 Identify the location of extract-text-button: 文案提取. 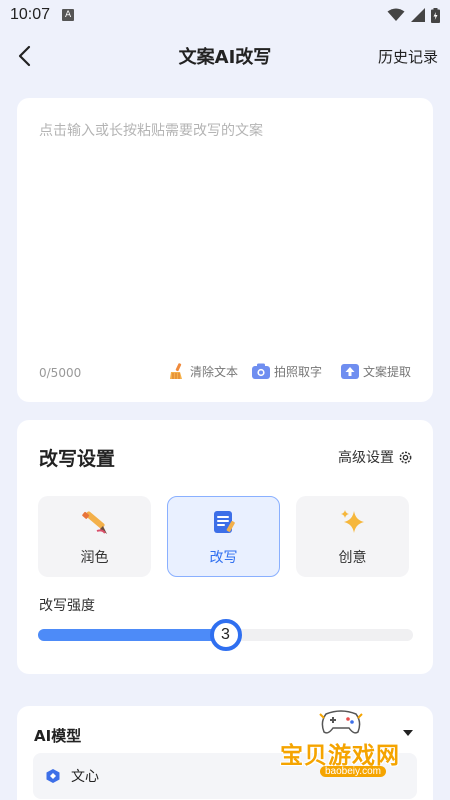
(376, 371).